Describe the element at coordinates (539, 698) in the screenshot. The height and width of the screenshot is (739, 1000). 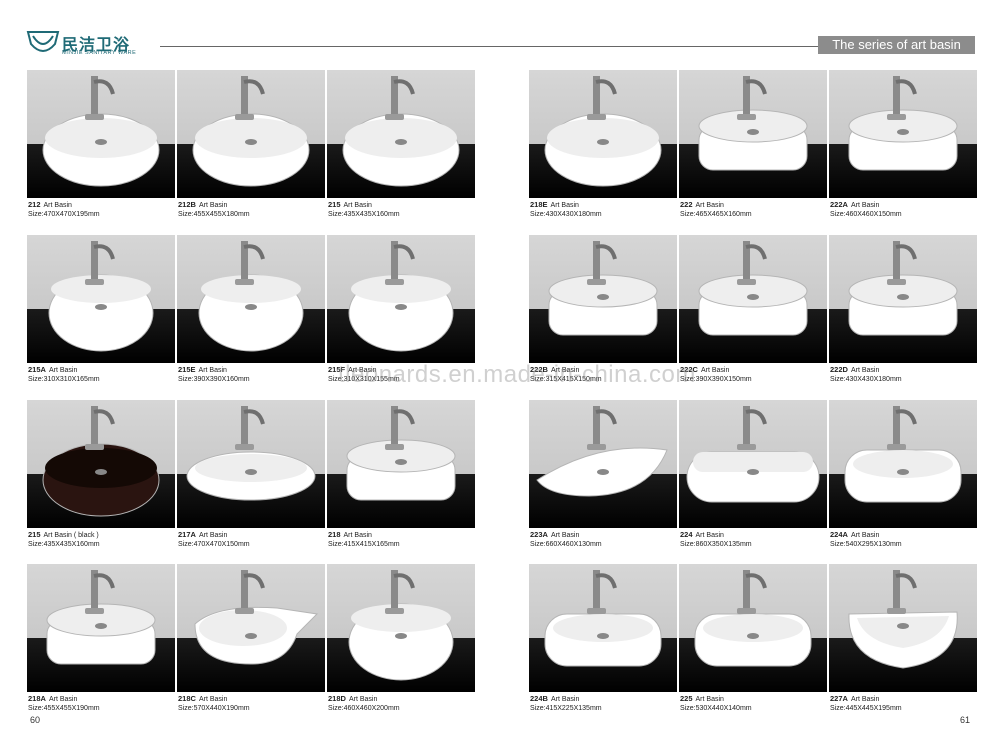
I see `product-code: 224B` at that location.